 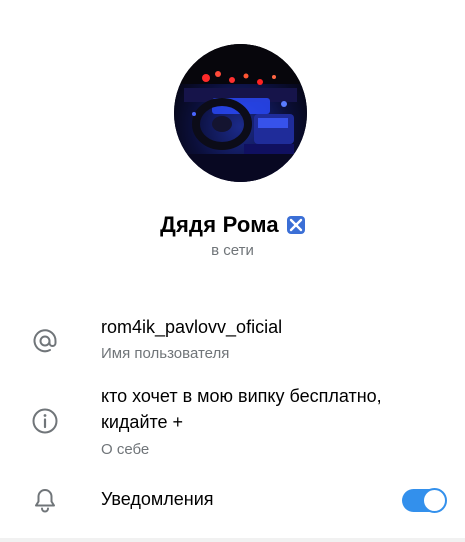 I want to click on profile-name-row: Дядя Рома, so click(x=232, y=225).